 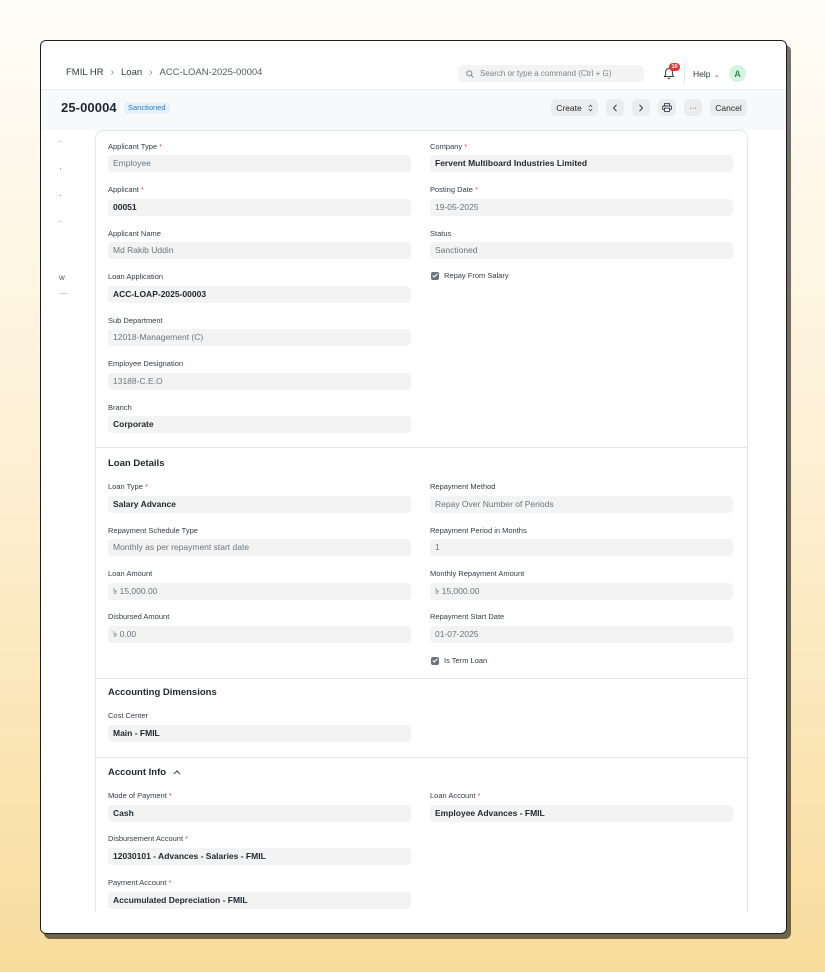 I want to click on search-placeholder: Search or type a command (Ctrl + G), so click(x=546, y=73).